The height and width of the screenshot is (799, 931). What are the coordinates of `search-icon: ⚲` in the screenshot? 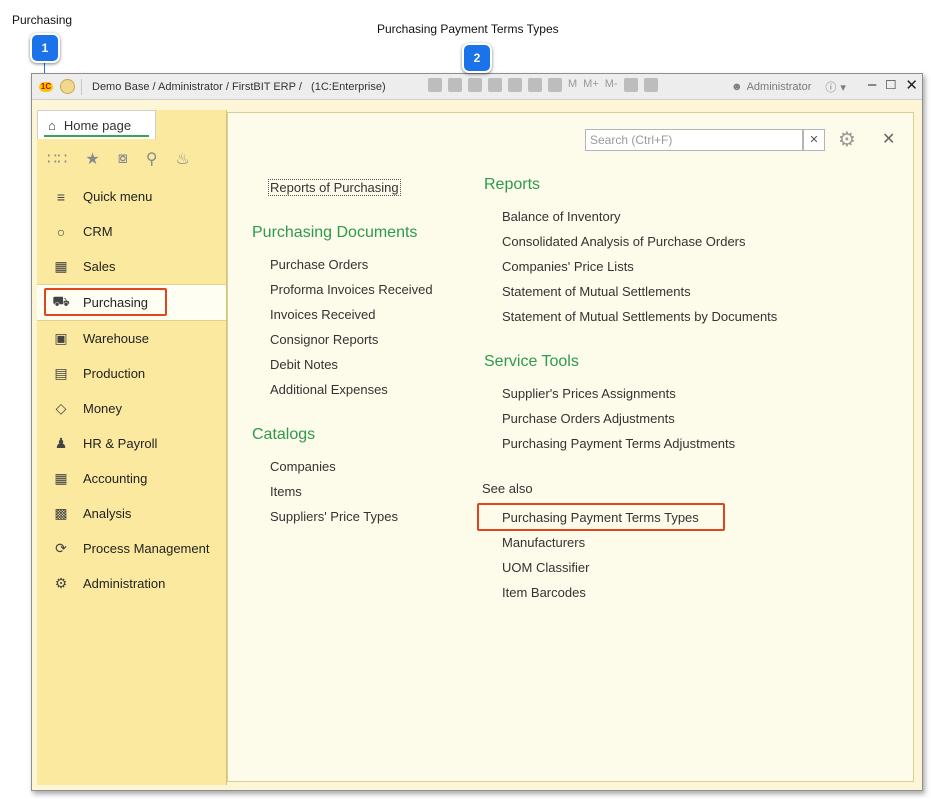 It's located at (152, 158).